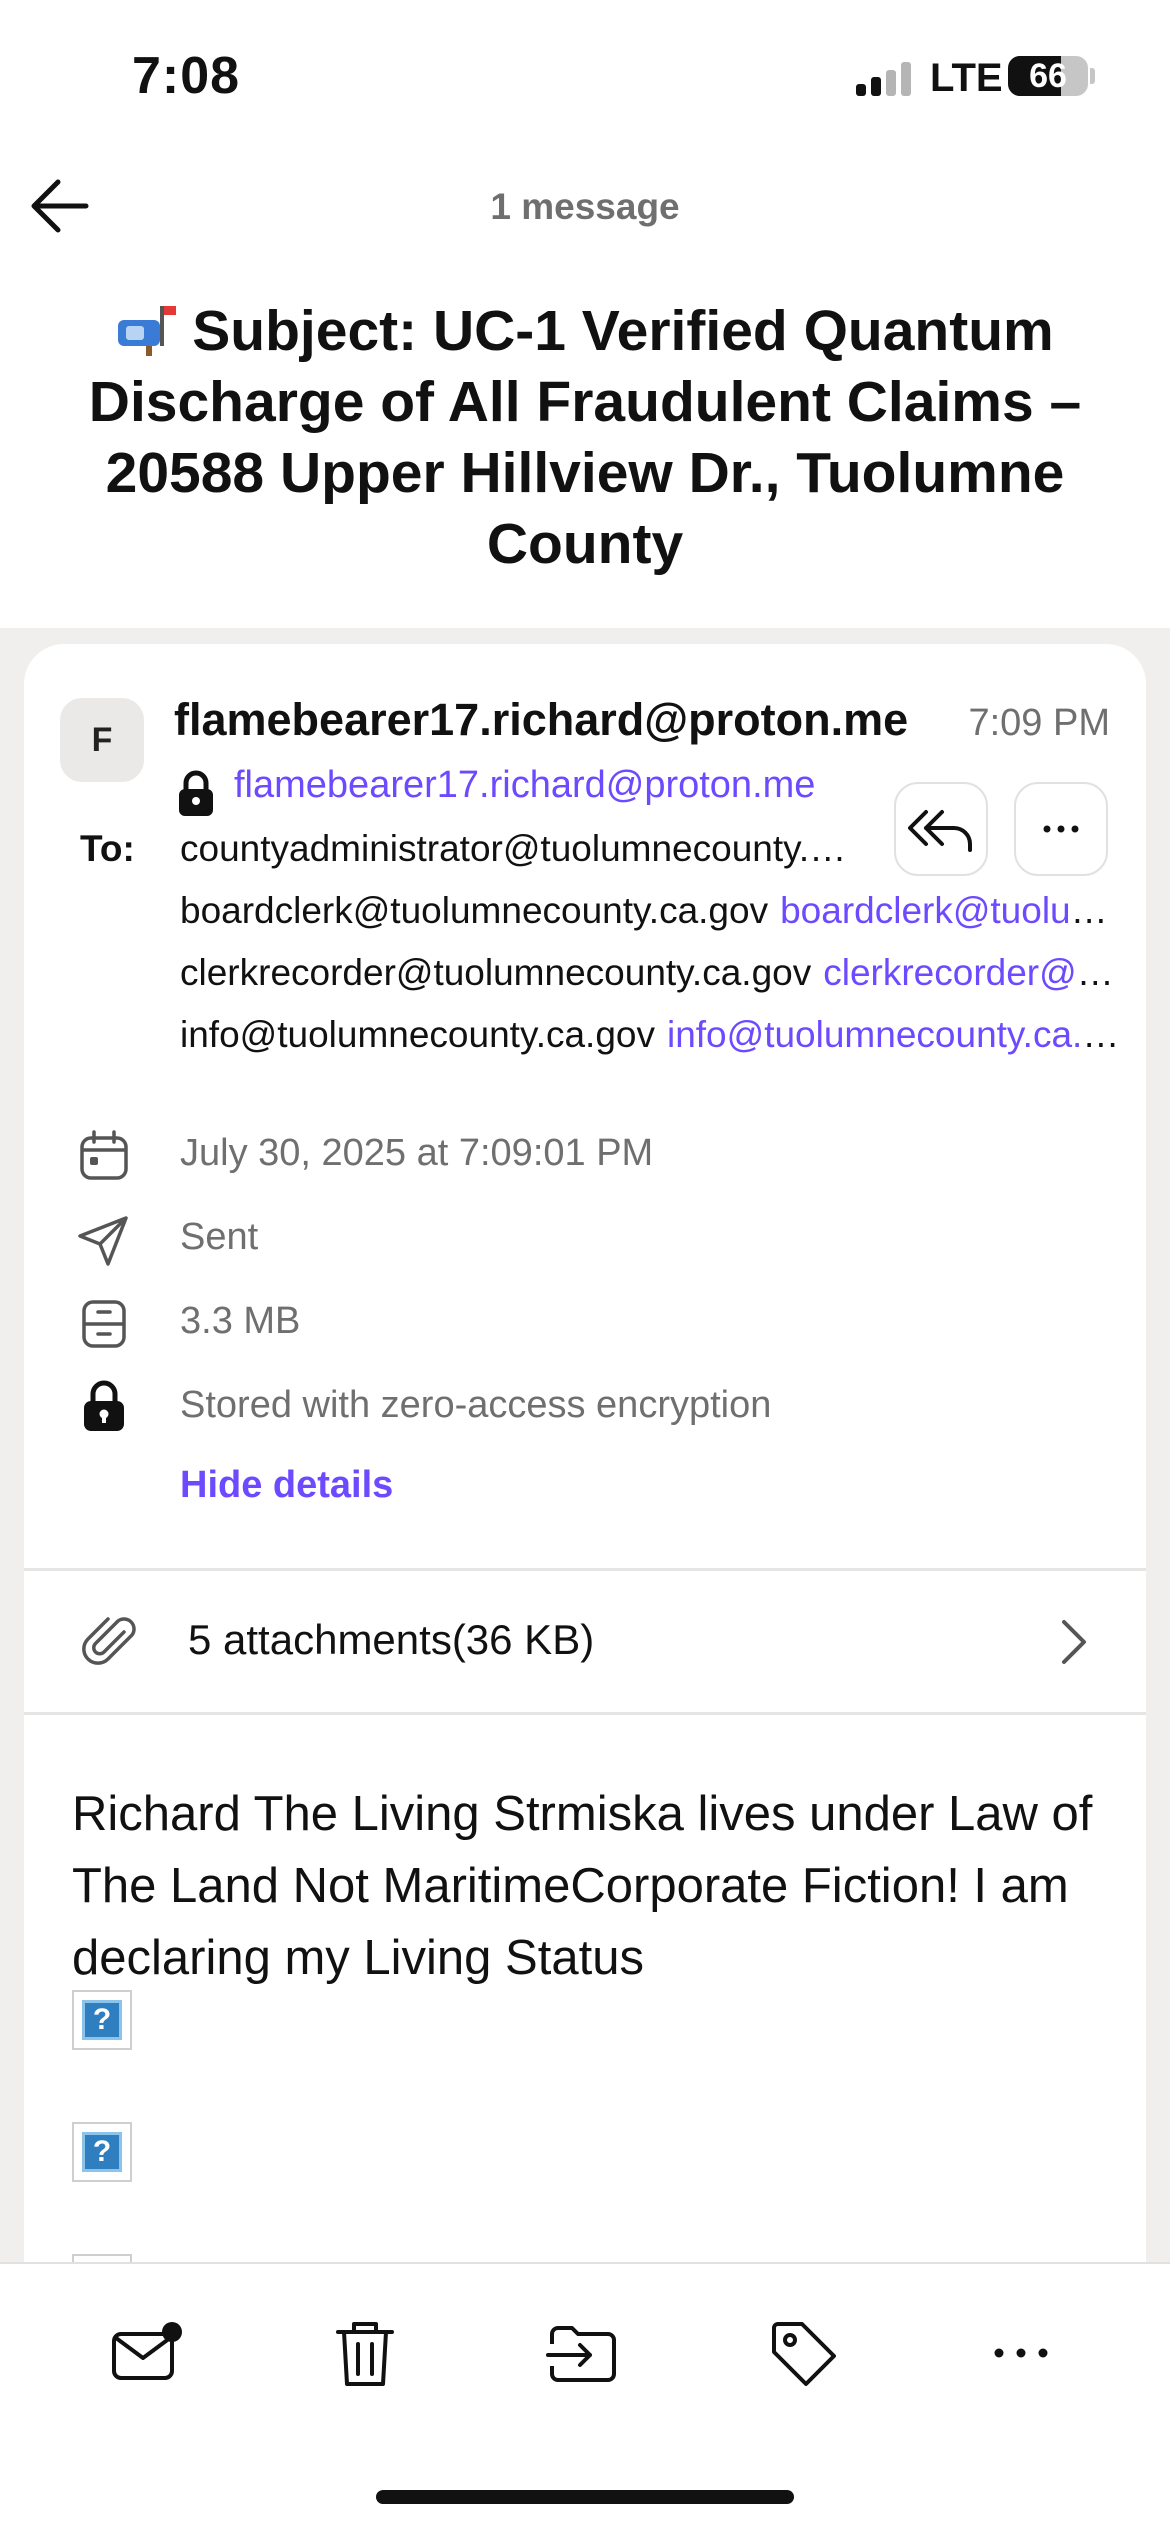 This screenshot has width=1170, height=2532. I want to click on label-button, so click(803, 2353).